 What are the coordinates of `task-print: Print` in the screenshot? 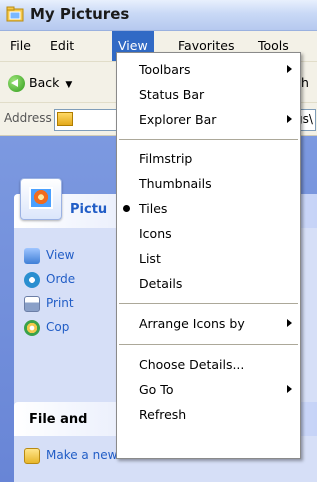 It's located at (49, 303).